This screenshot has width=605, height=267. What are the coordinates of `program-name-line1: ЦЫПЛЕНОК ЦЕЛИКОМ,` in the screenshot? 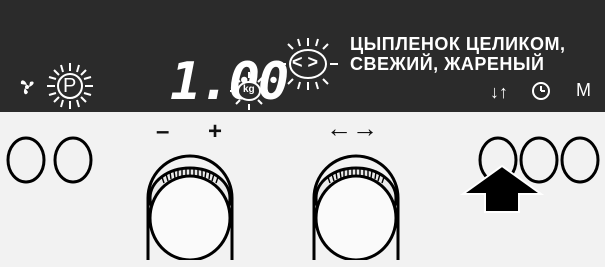 It's located at (458, 44).